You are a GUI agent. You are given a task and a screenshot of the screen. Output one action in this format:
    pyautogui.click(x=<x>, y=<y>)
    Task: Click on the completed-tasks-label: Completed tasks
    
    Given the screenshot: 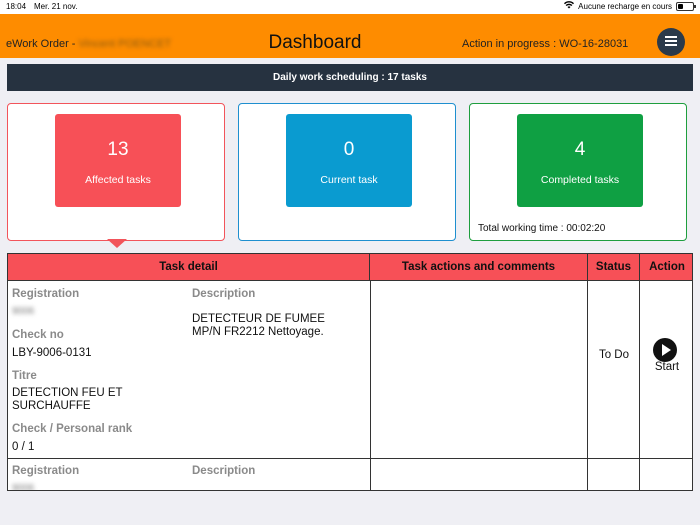 What is the action you would take?
    pyautogui.click(x=580, y=180)
    